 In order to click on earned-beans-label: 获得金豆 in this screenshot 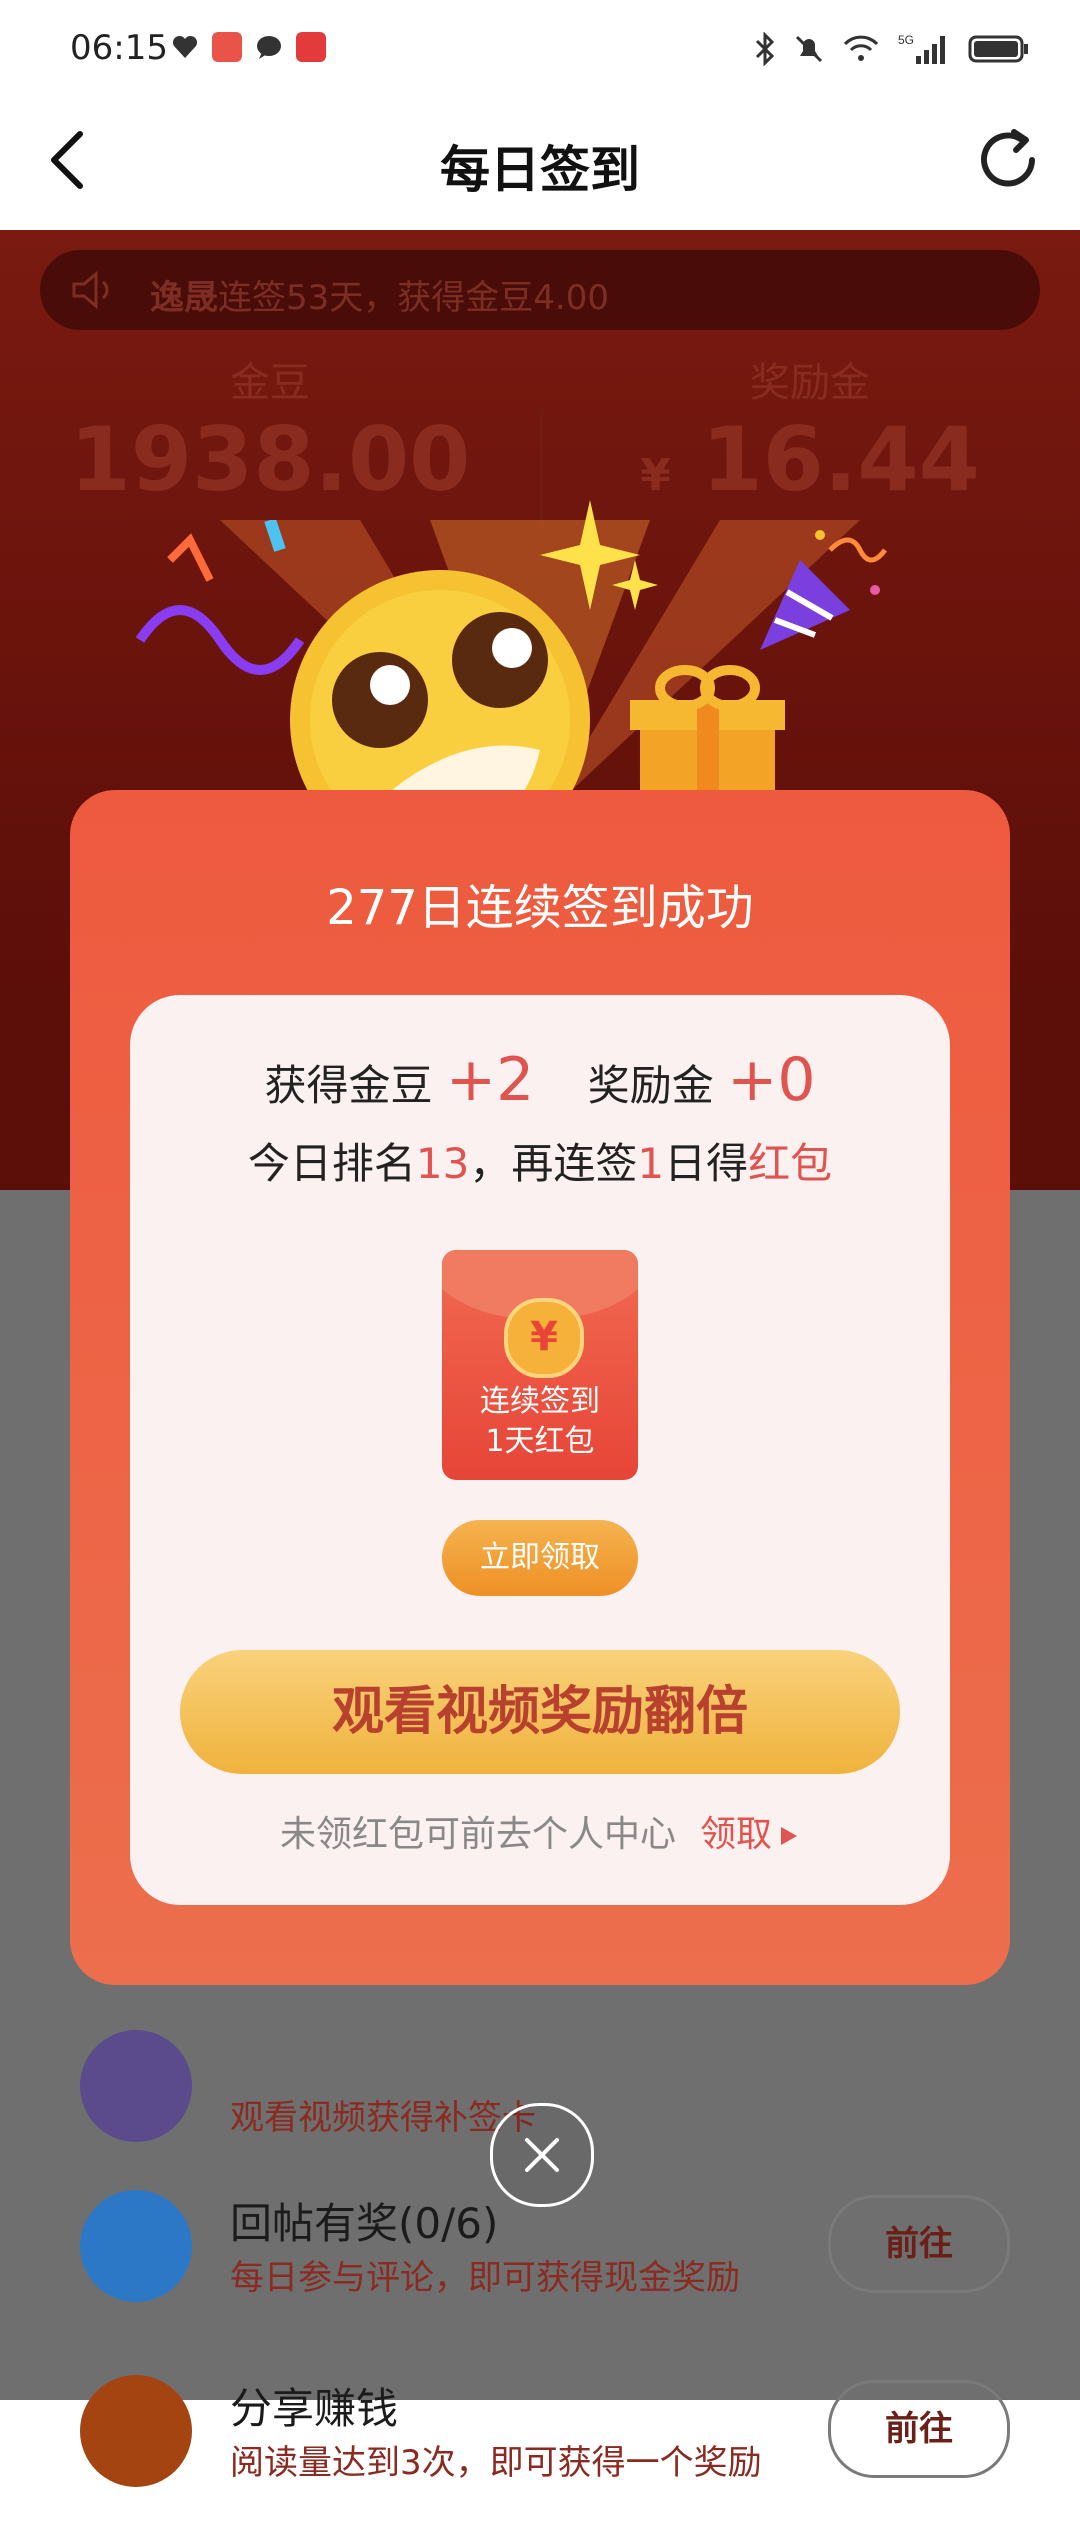, I will do `click(348, 1085)`.